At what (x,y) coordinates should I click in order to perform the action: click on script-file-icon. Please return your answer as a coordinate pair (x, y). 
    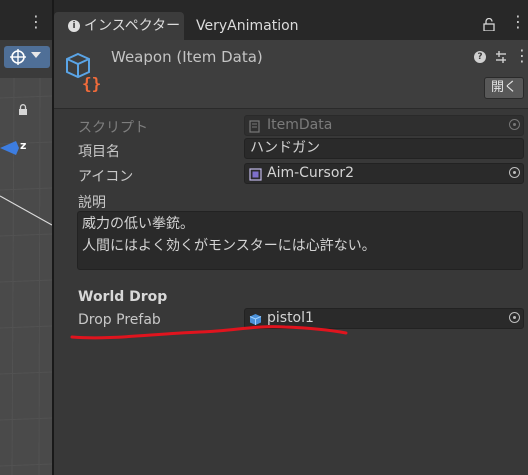
    Looking at the image, I should click on (254, 126).